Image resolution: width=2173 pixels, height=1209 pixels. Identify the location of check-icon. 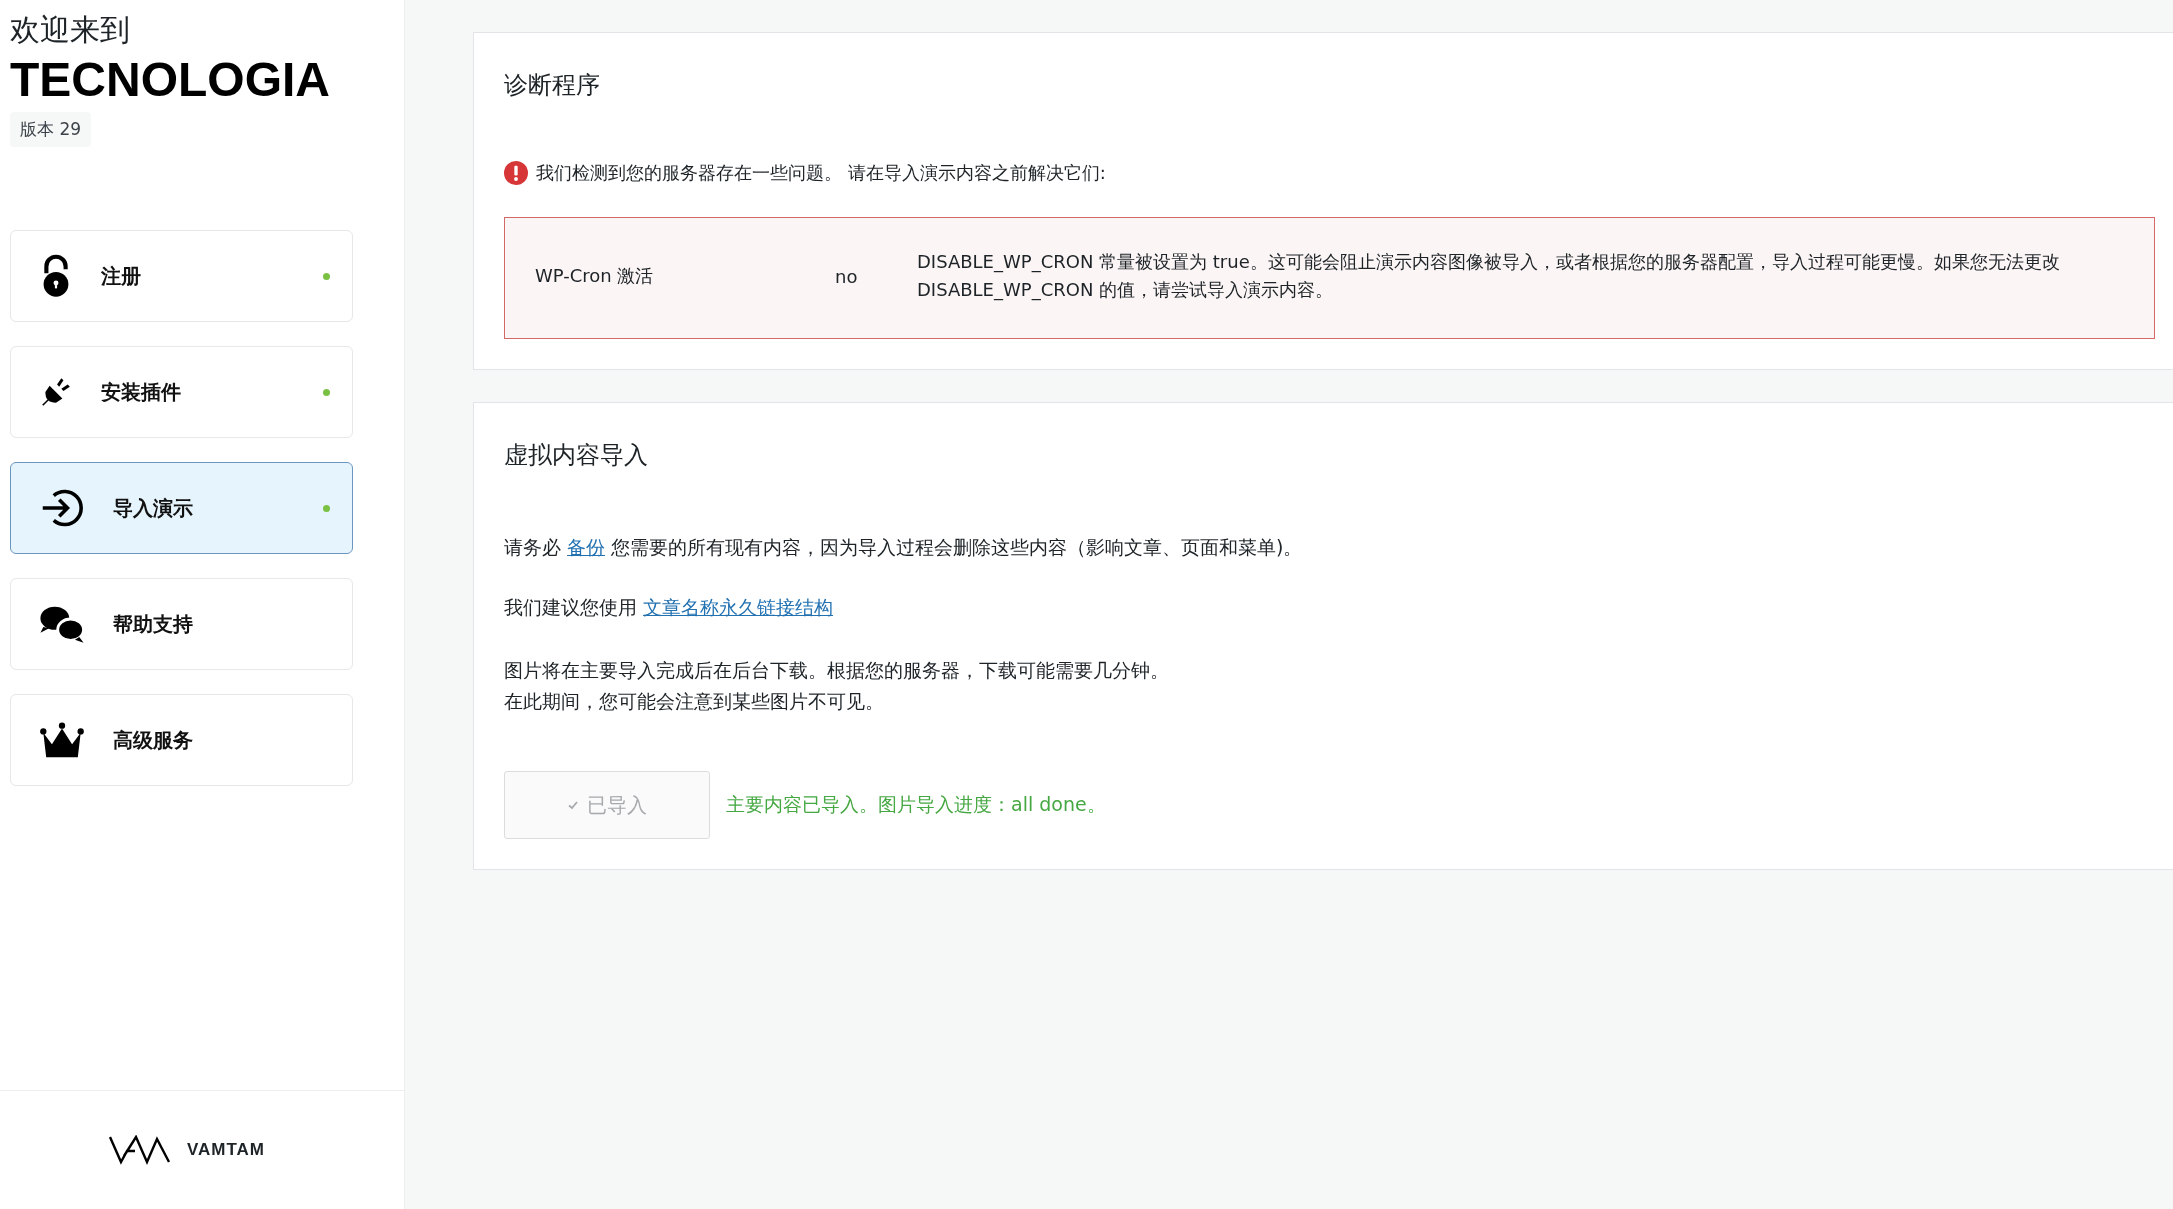
(573, 805).